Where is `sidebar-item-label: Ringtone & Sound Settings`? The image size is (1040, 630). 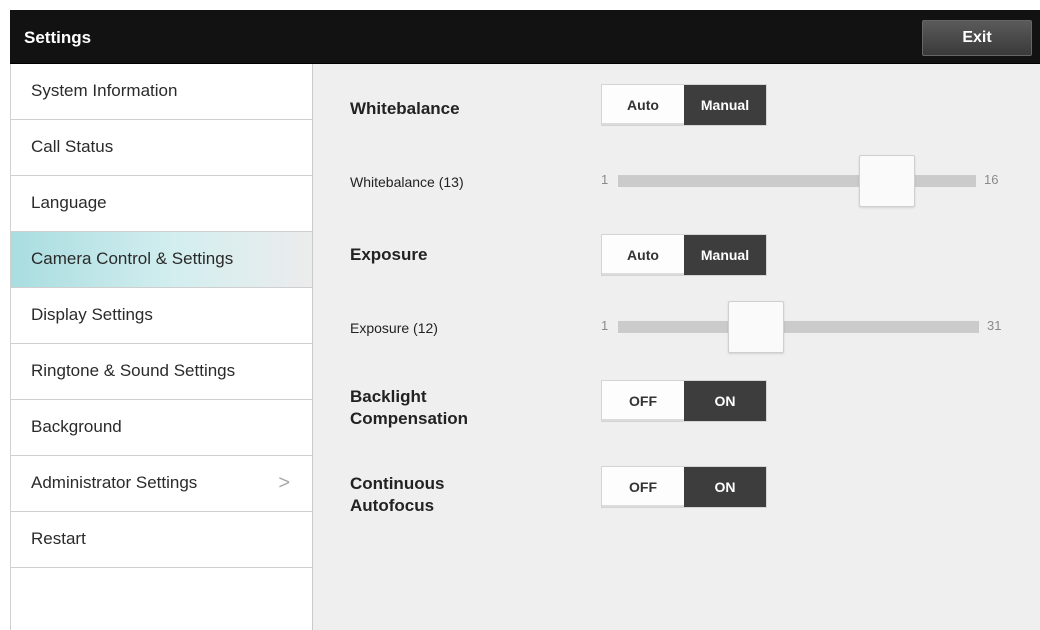
sidebar-item-label: Ringtone & Sound Settings is located at coordinates (133, 370).